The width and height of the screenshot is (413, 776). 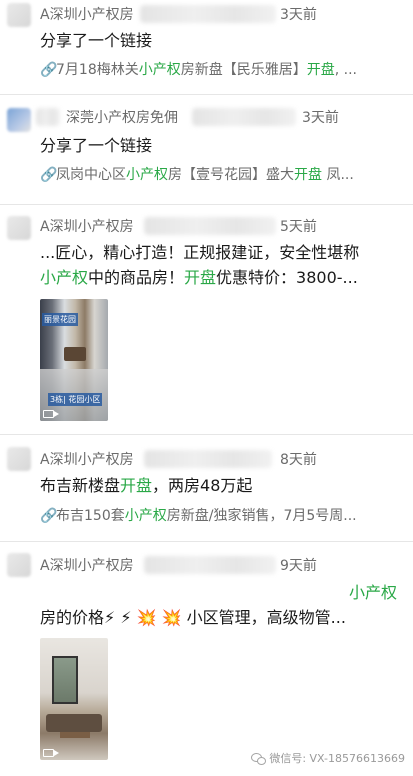 I want to click on dining-table, so click(x=75, y=354).